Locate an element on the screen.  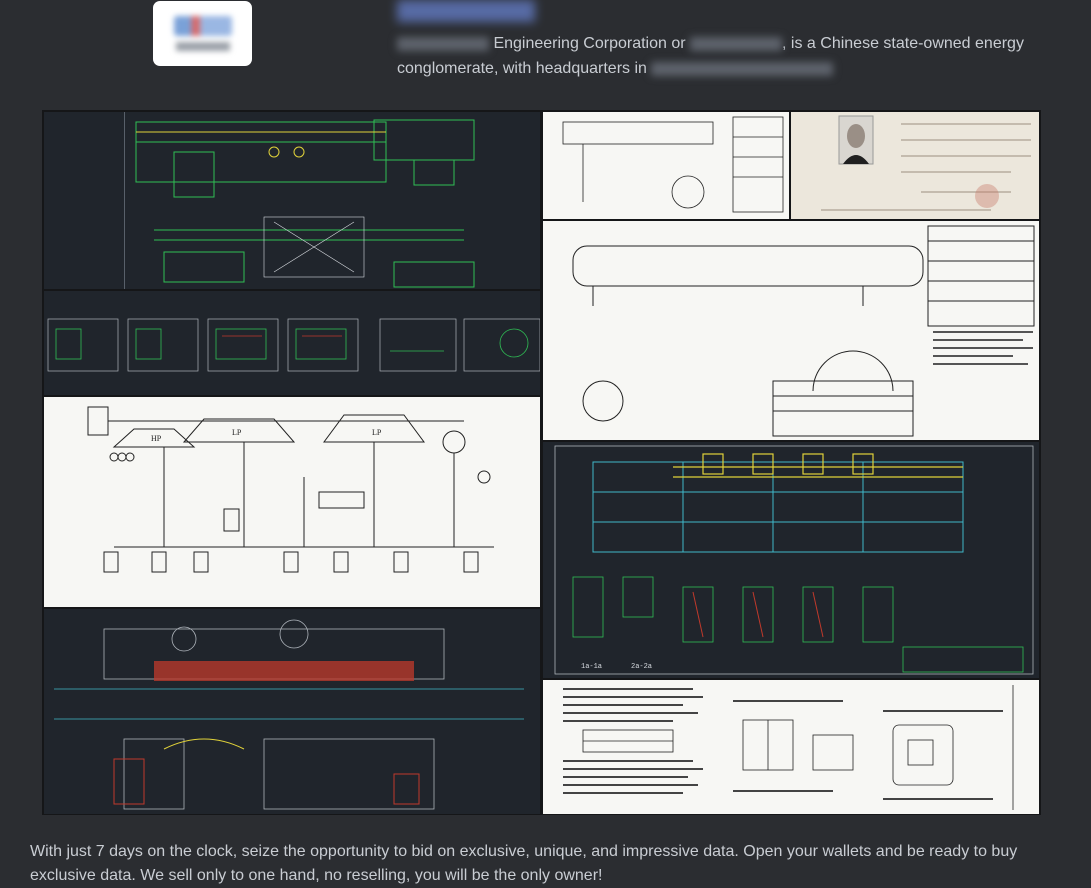
gallery-image-spec-notes is located at coordinates (791, 747).